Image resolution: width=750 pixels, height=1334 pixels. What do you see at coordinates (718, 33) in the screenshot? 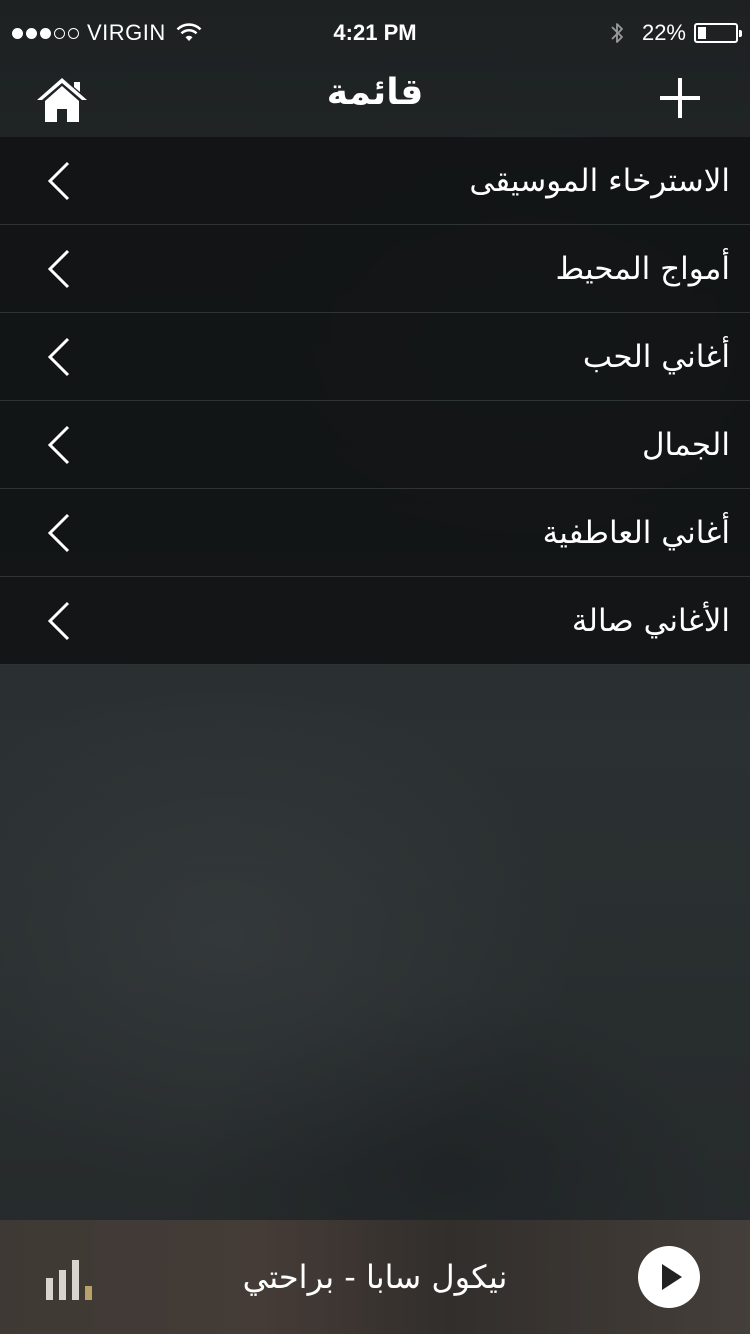
I see `battery-icon` at bounding box center [718, 33].